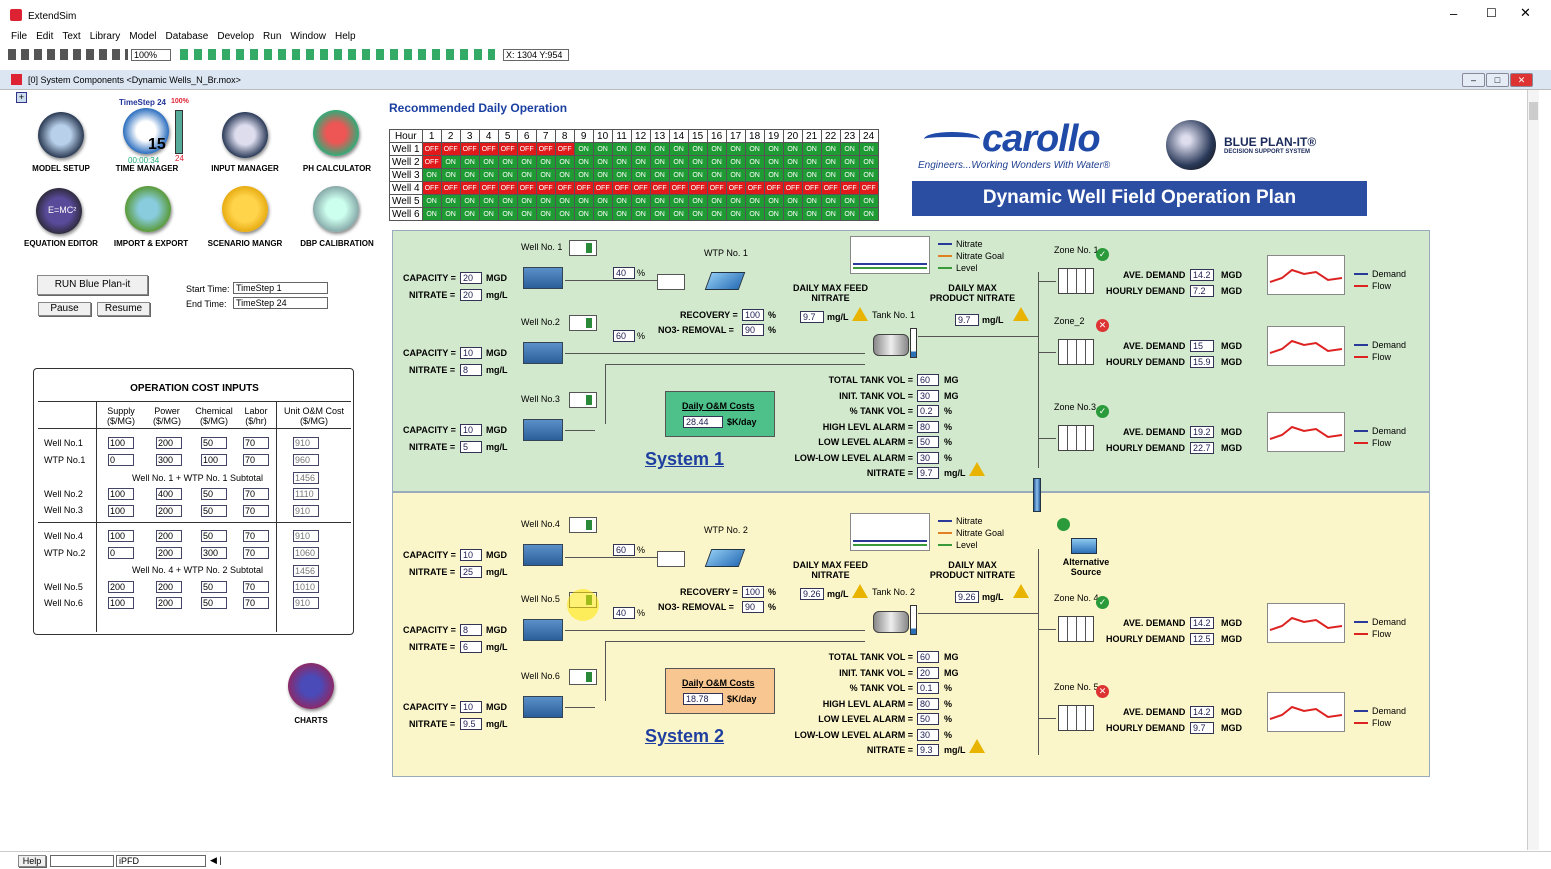  Describe the element at coordinates (471, 724) in the screenshot. I see `nitrate-input: 9.5` at that location.